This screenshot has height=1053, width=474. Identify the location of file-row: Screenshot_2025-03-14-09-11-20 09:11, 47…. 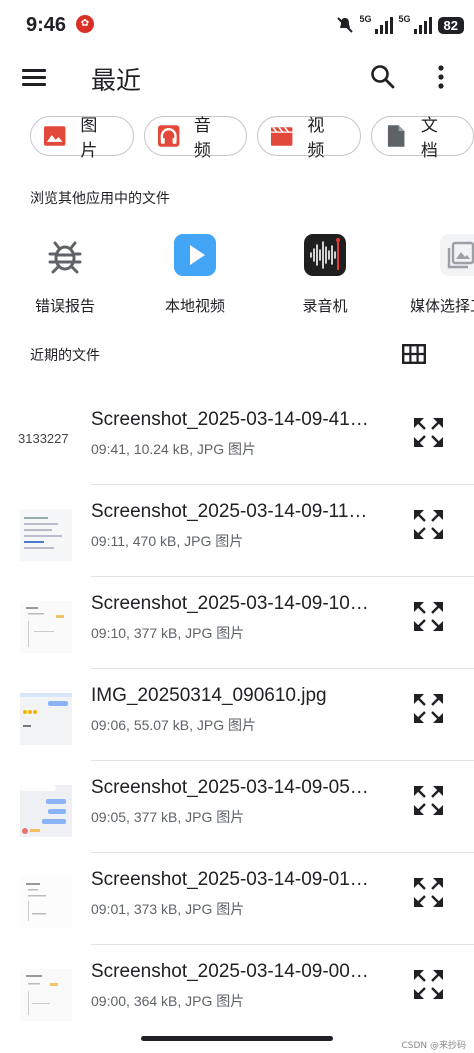
(237, 531).